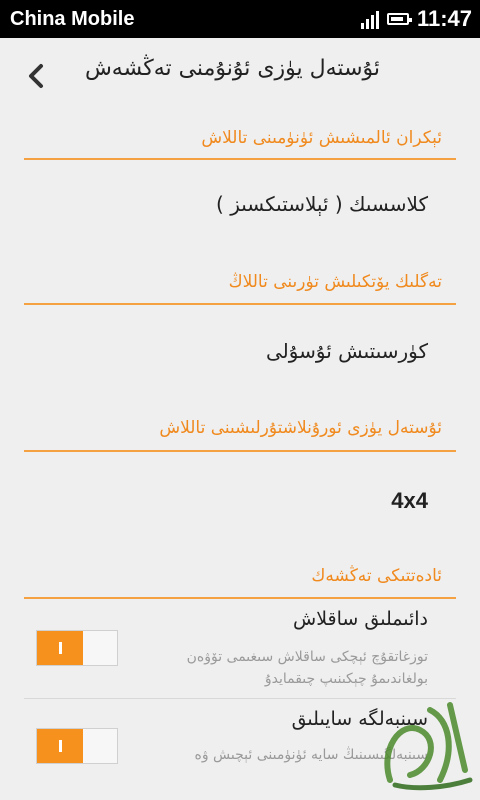  Describe the element at coordinates (409, 501) in the screenshot. I see `grid-layout-value: 4x4` at that location.